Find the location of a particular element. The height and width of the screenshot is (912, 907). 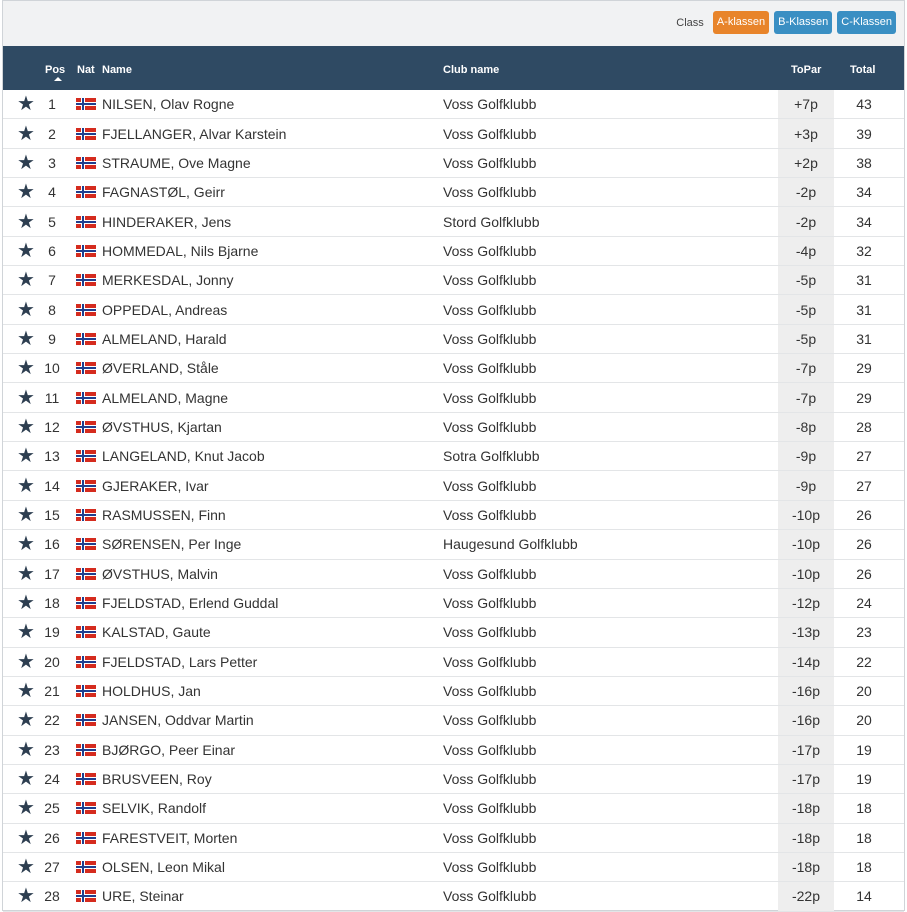

table-row: ★ 17 ØVSTHUS, Malvin Voss Golfklubb -10p 26 is located at coordinates (453, 574).